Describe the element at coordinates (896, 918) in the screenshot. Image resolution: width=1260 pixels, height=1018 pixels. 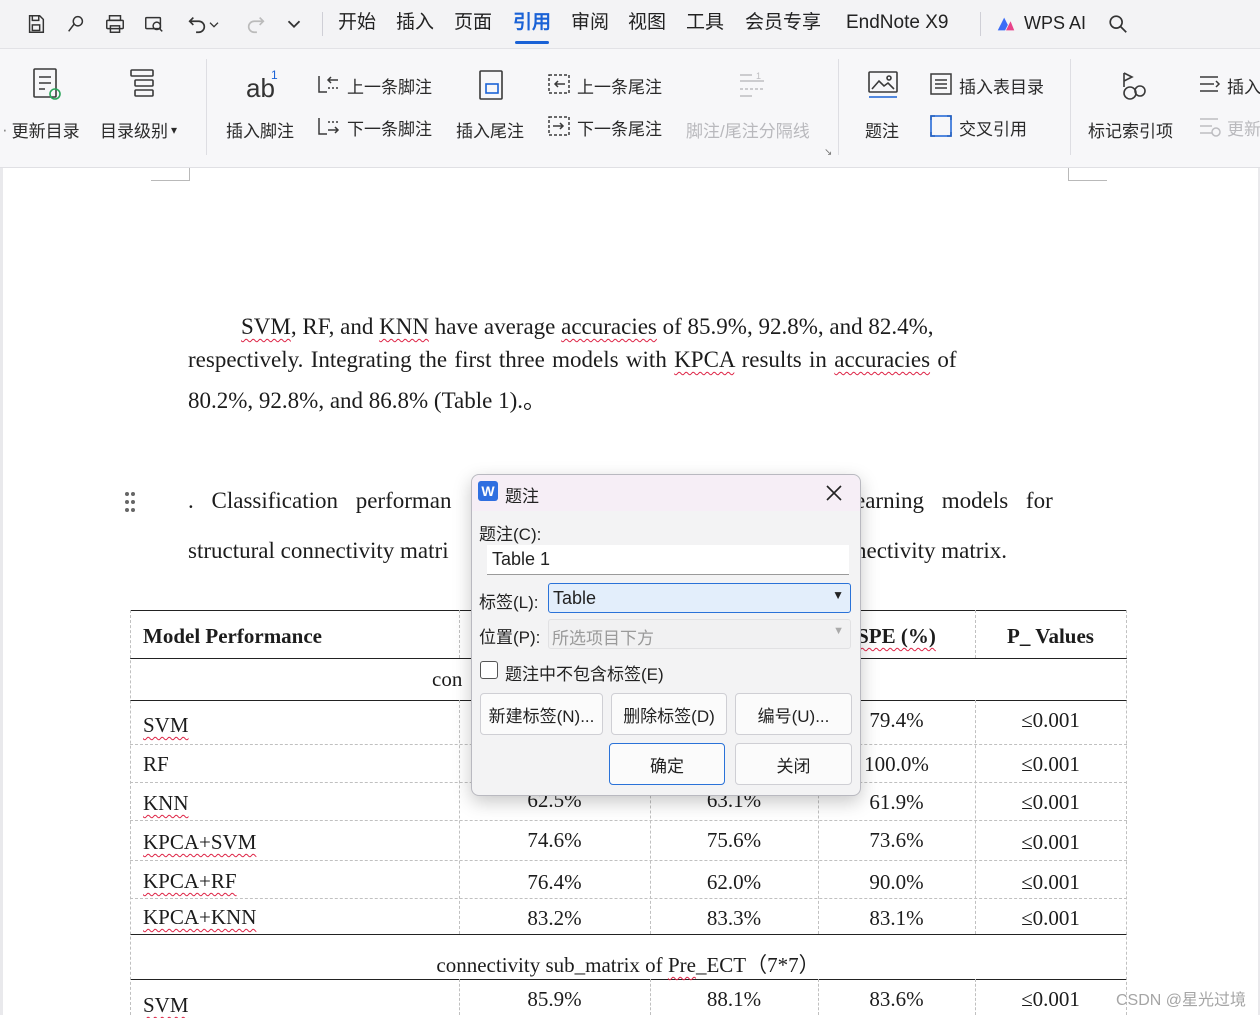
I see `table-row-spe: 83.1%` at that location.